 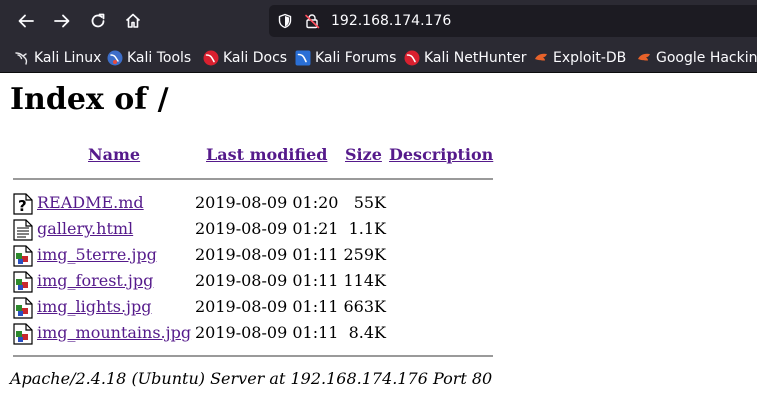 I want to click on bookmark-label: Kali Tools, so click(x=159, y=57).